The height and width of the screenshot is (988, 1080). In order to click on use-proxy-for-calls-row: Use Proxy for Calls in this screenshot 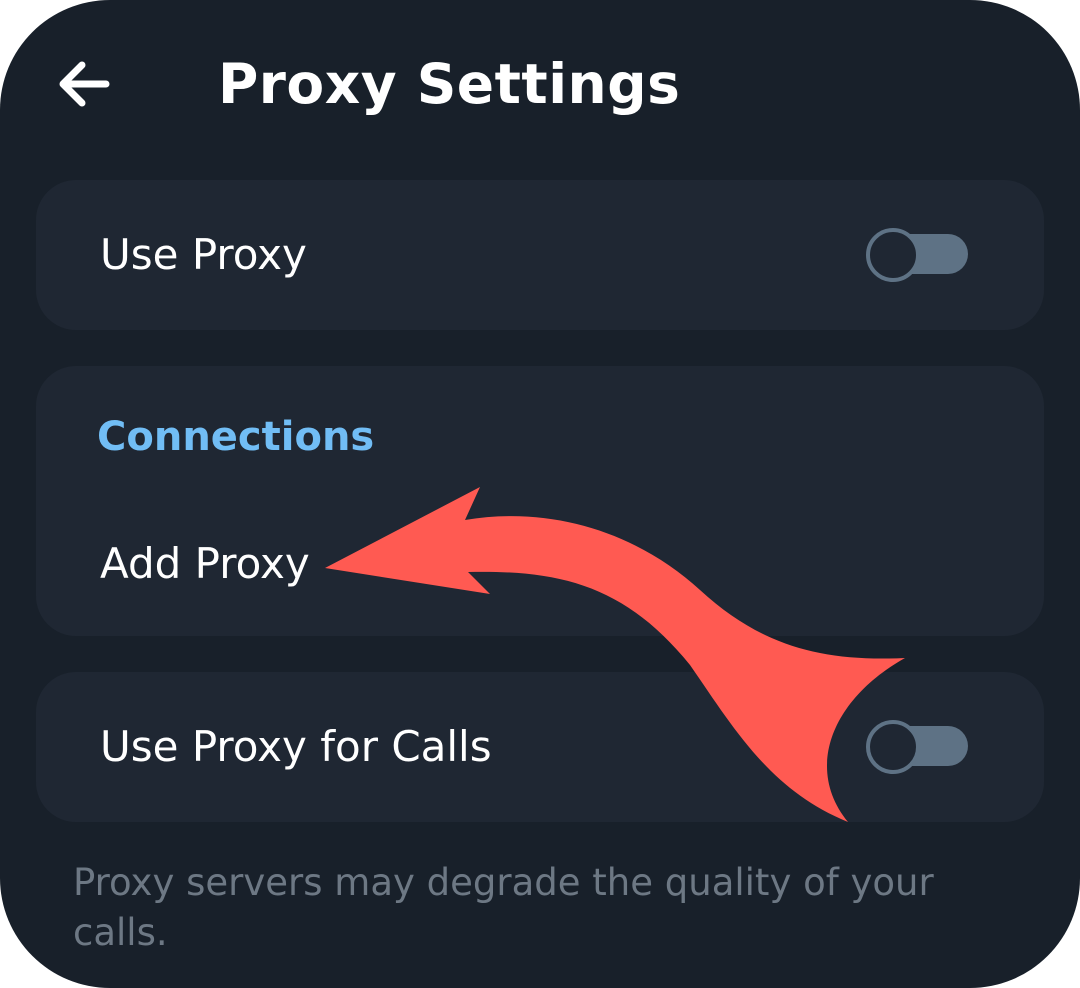, I will do `click(540, 747)`.